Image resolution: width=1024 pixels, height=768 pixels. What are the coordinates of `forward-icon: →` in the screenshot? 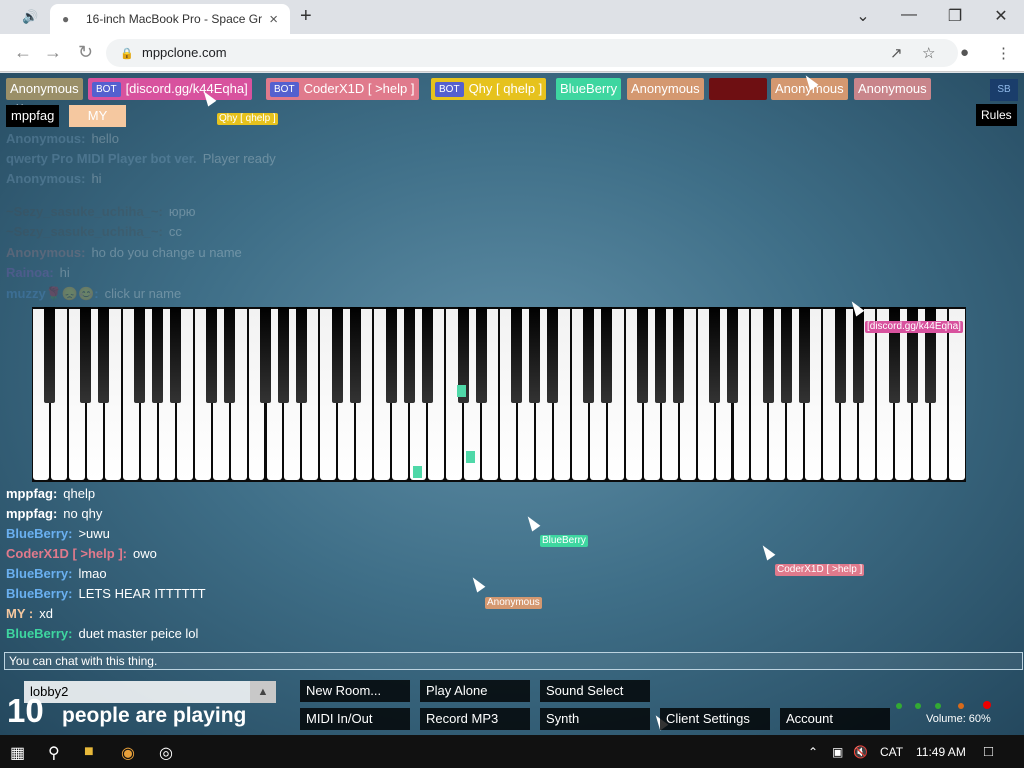 It's located at (53, 52).